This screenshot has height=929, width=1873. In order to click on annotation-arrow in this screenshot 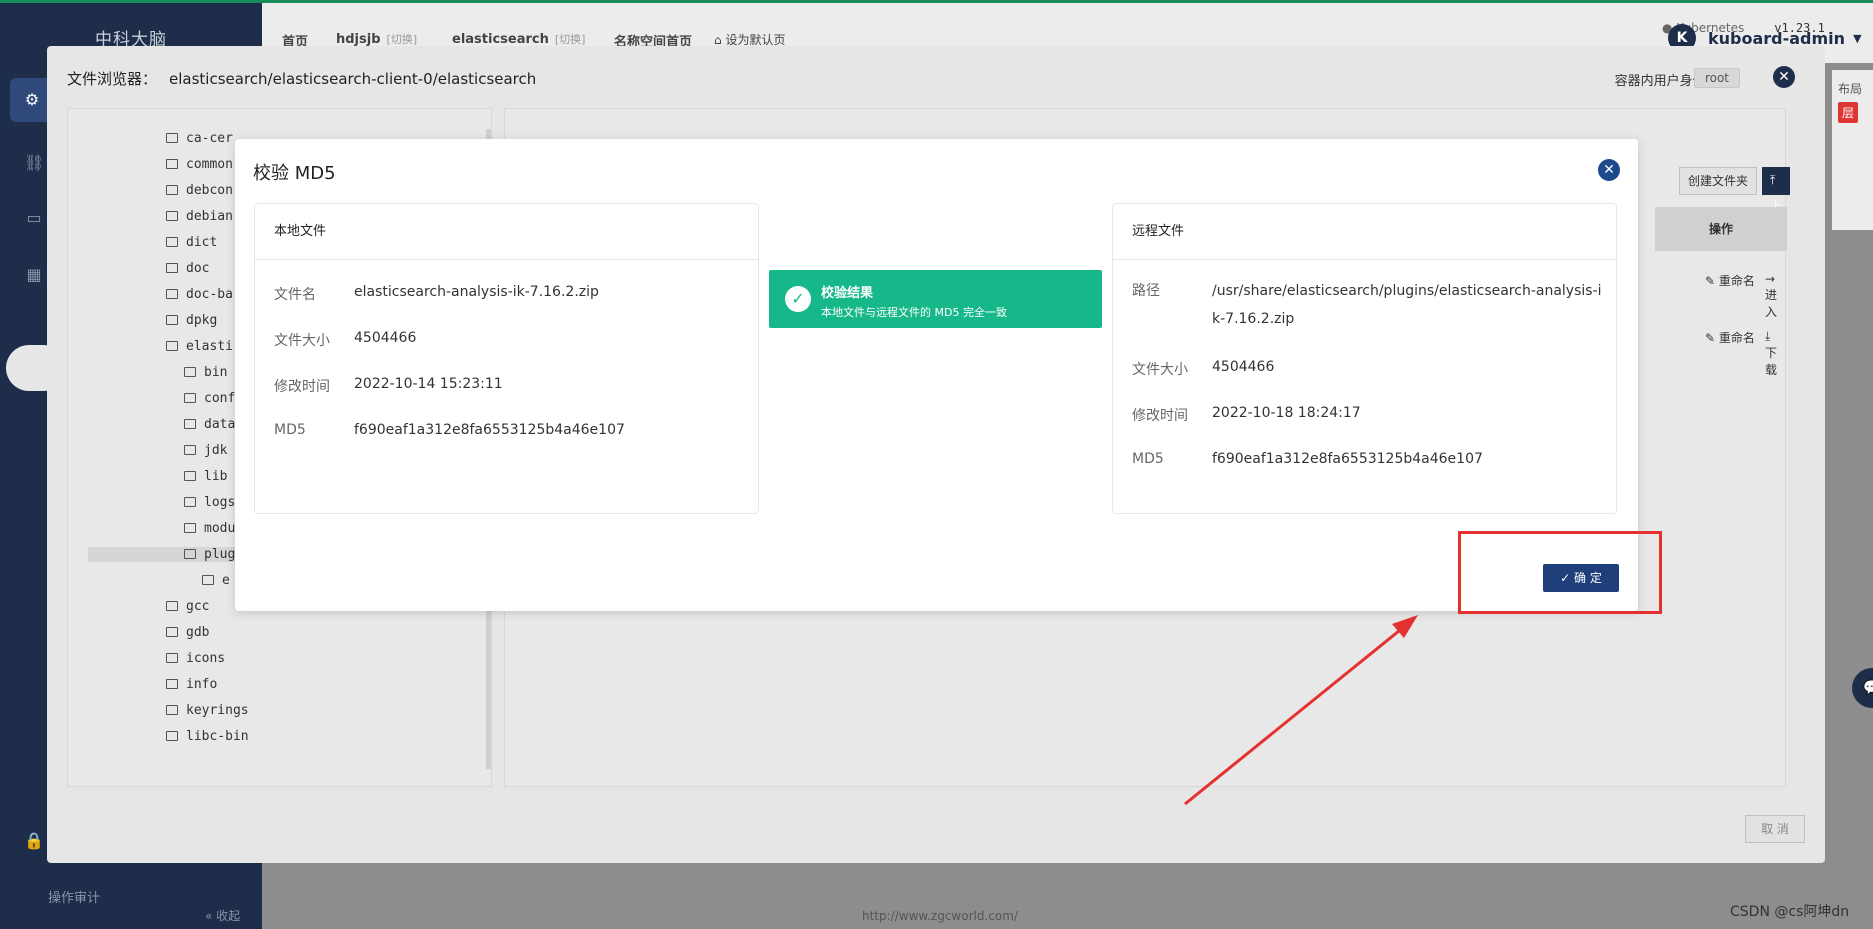, I will do `click(1301, 710)`.